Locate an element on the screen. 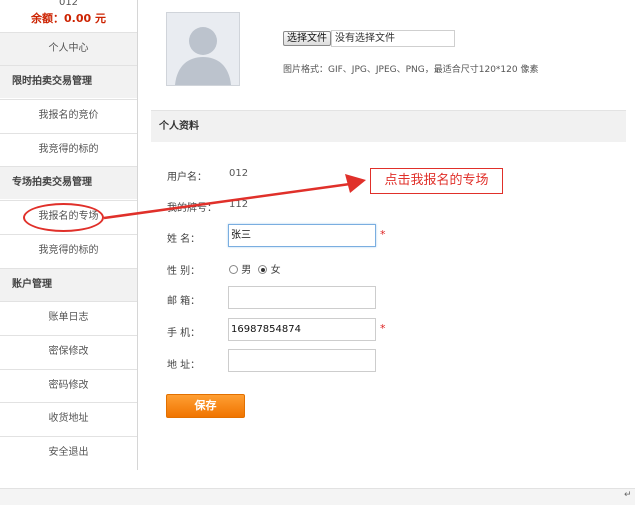 The image size is (635, 505). section-title: 个人资料 is located at coordinates (179, 126).